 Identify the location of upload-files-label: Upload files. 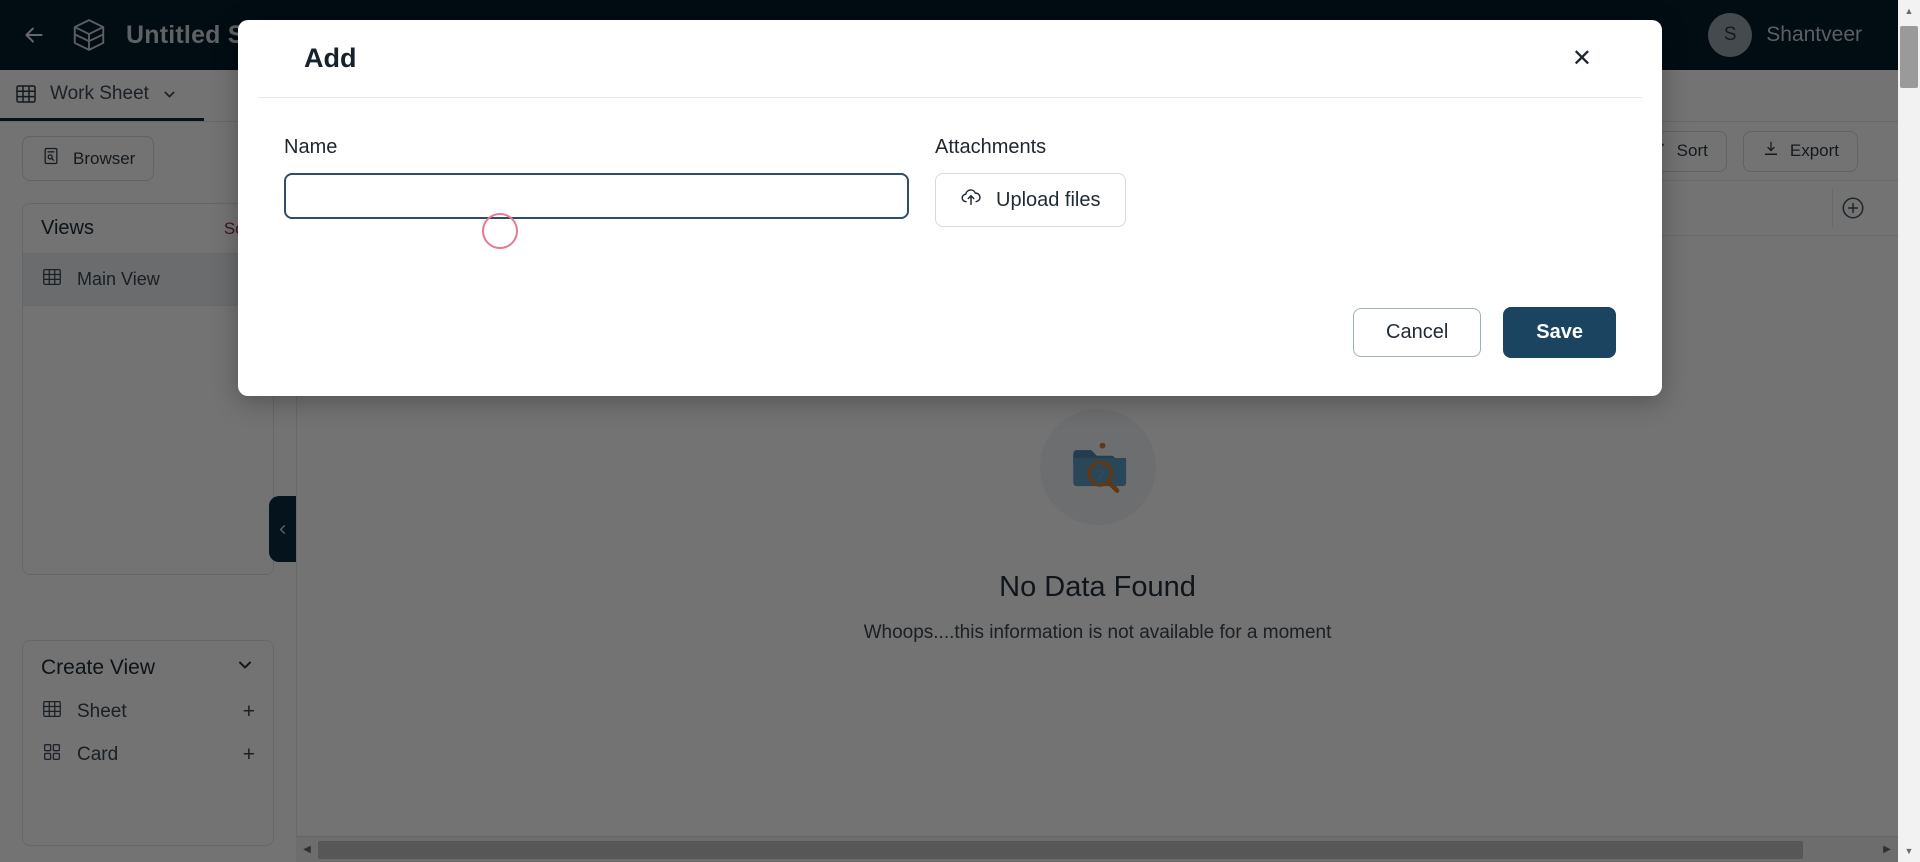
(1048, 199).